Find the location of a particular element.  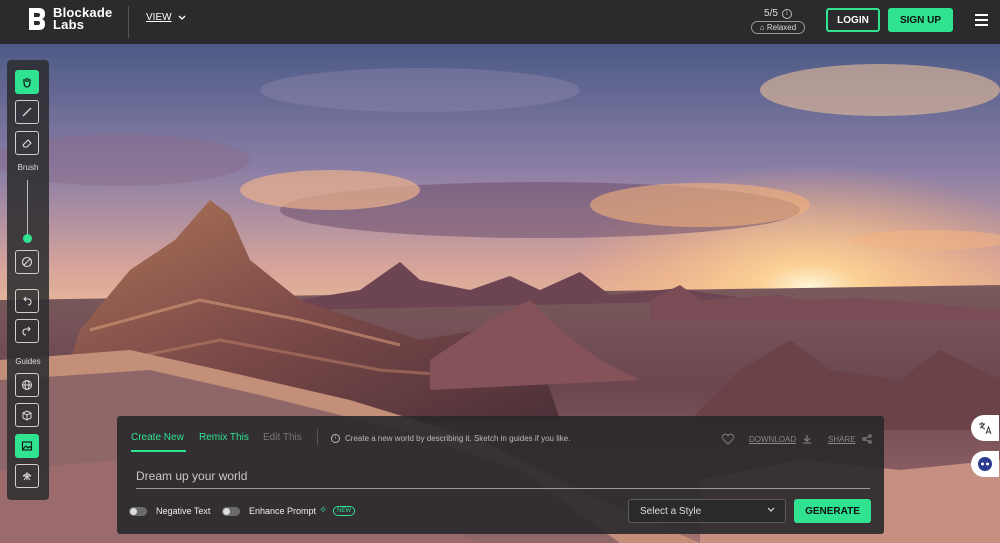

brush-size-slider-handle is located at coordinates (27, 238).